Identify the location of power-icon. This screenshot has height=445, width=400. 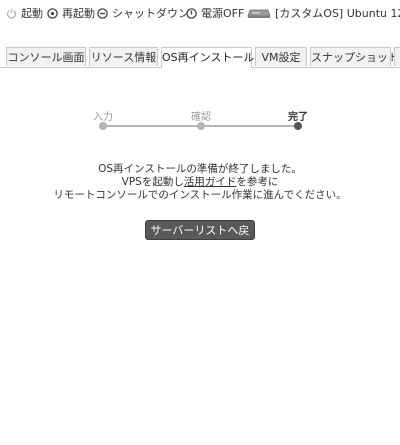
(11, 13).